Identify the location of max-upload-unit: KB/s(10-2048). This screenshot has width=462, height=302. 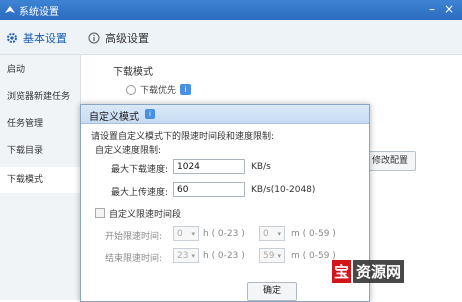
(283, 190).